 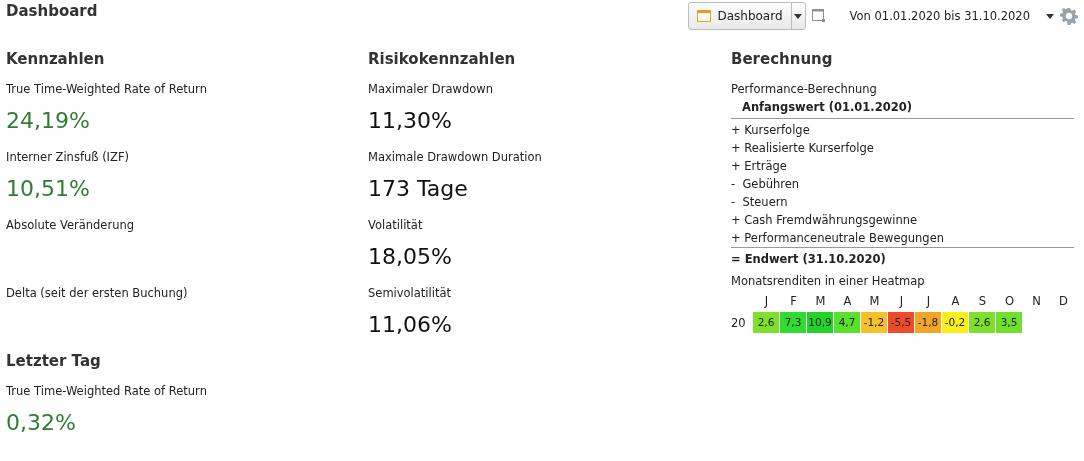 What do you see at coordinates (818, 16) in the screenshot?
I see `new-window-icon` at bounding box center [818, 16].